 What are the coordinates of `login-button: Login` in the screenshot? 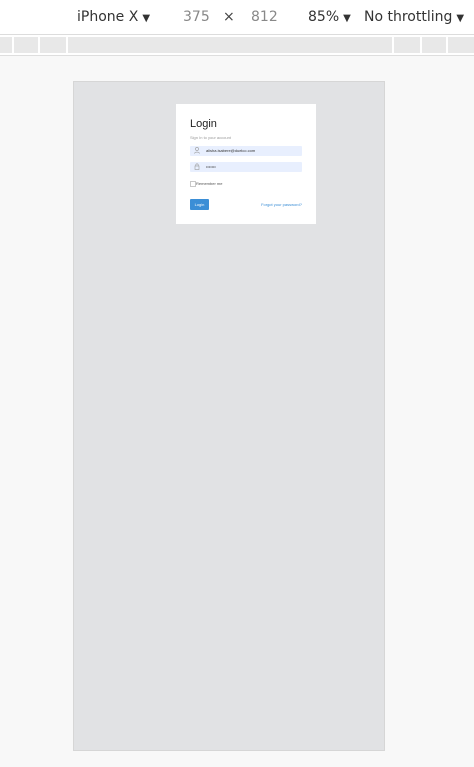 It's located at (199, 204).